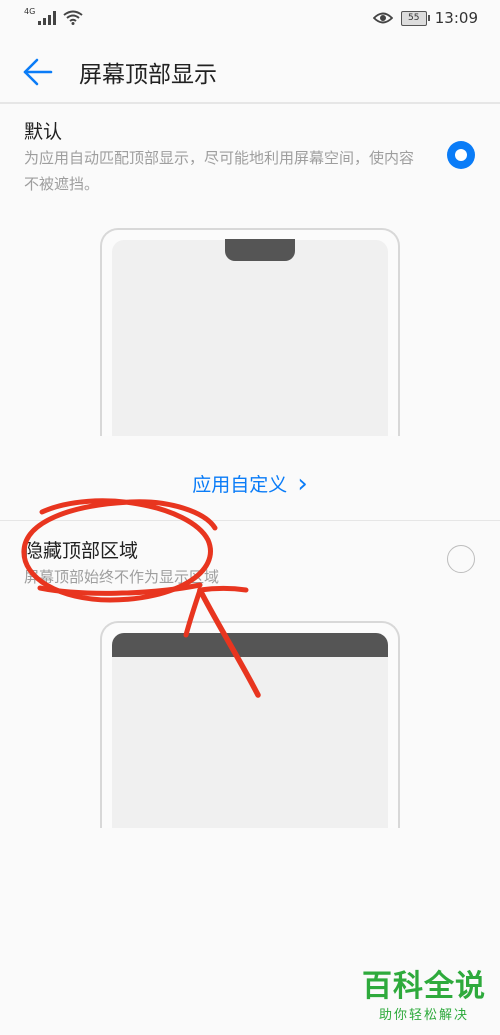 The width and height of the screenshot is (500, 1035). I want to click on status-left: 4G, so click(53, 16).